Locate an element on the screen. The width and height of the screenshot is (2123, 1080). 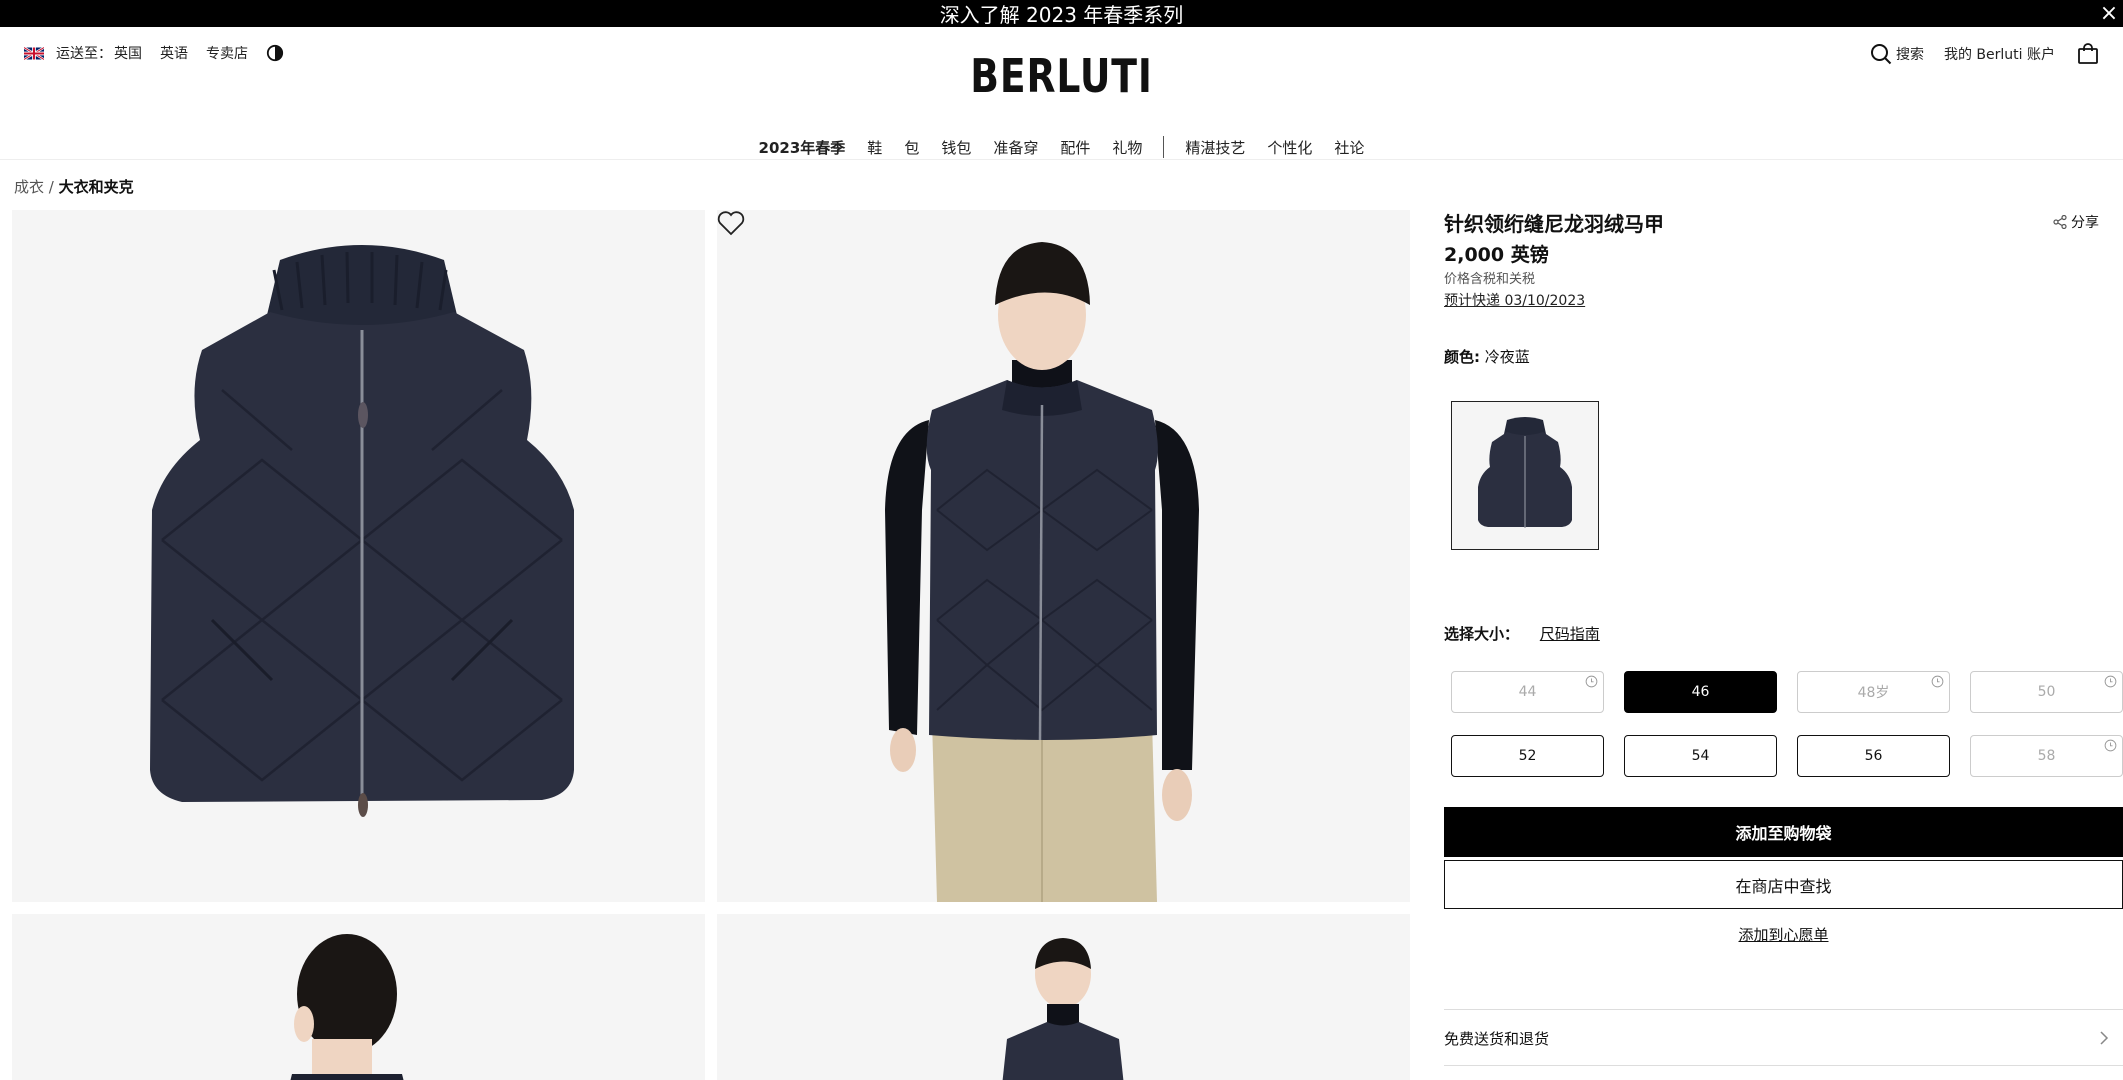
account-link: 我的 Berluti 账户 is located at coordinates (1999, 54).